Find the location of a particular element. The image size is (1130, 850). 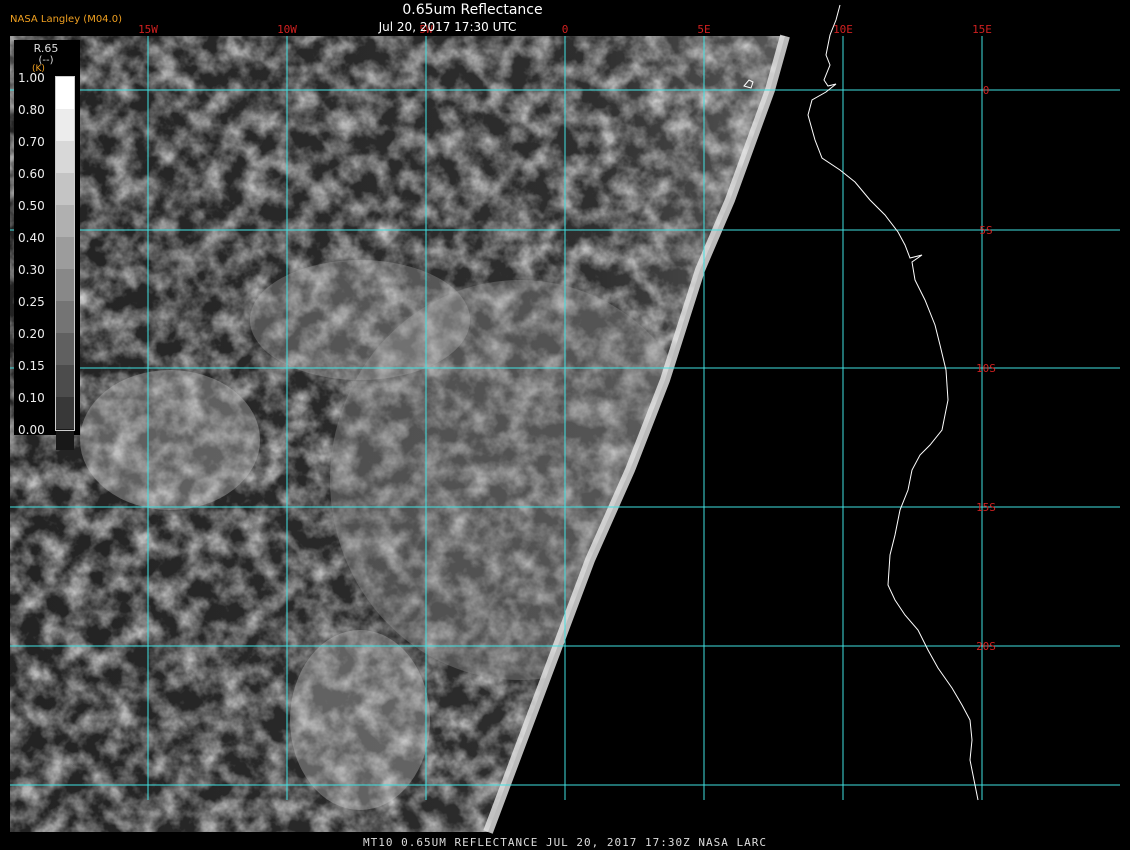

colorbar-label: 0.00 is located at coordinates (31, 430).